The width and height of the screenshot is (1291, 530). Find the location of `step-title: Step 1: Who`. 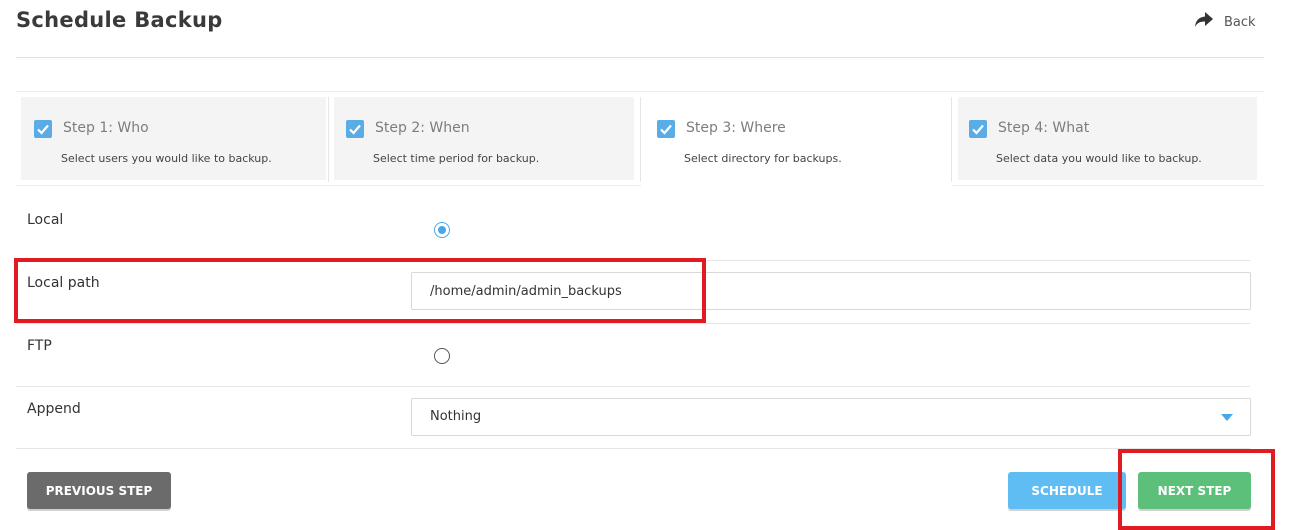

step-title: Step 1: Who is located at coordinates (106, 128).